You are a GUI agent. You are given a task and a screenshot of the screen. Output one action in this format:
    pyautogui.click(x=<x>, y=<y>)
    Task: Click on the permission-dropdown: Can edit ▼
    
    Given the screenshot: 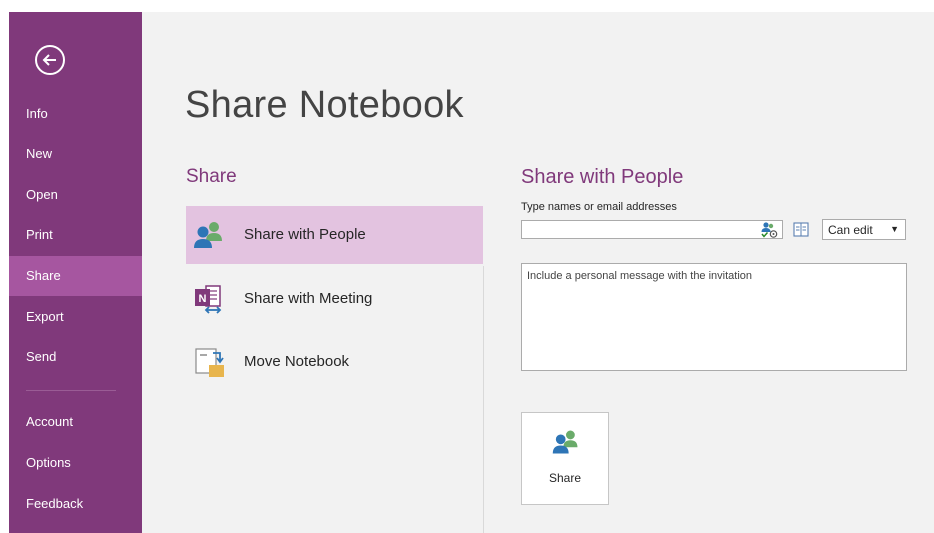 What is the action you would take?
    pyautogui.click(x=864, y=229)
    